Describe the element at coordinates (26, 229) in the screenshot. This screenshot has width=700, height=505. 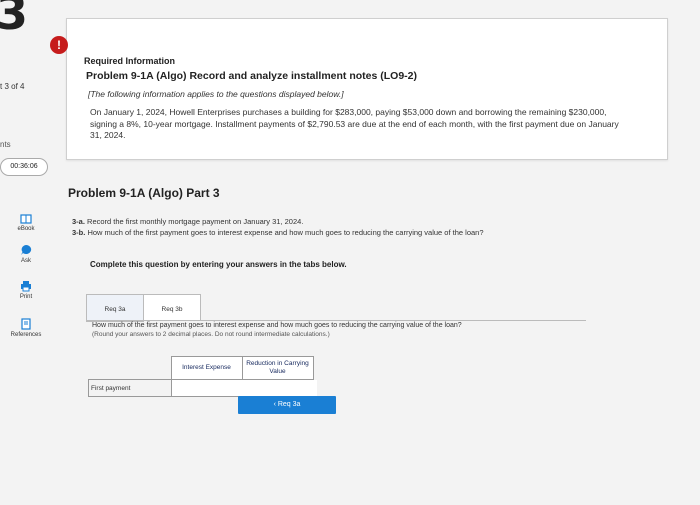
I see `sidebar-item-label: eBook` at that location.